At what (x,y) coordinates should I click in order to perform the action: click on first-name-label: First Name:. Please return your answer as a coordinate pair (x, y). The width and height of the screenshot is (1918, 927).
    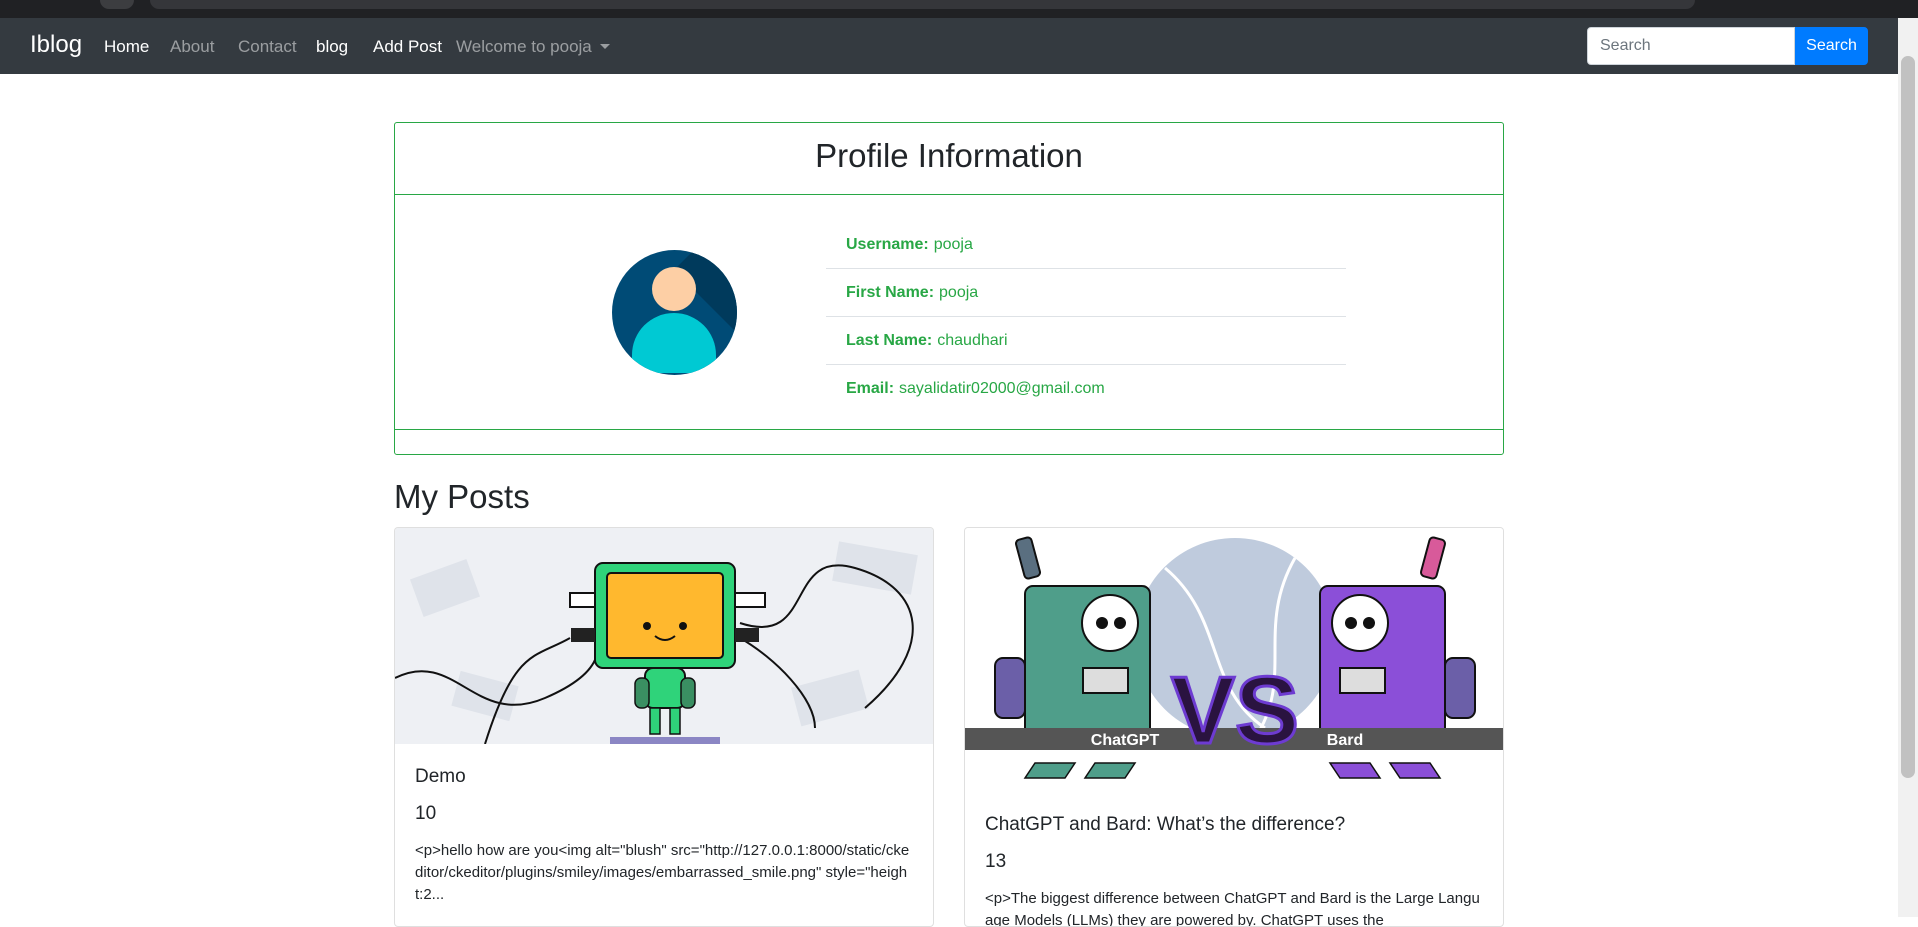
    Looking at the image, I should click on (890, 292).